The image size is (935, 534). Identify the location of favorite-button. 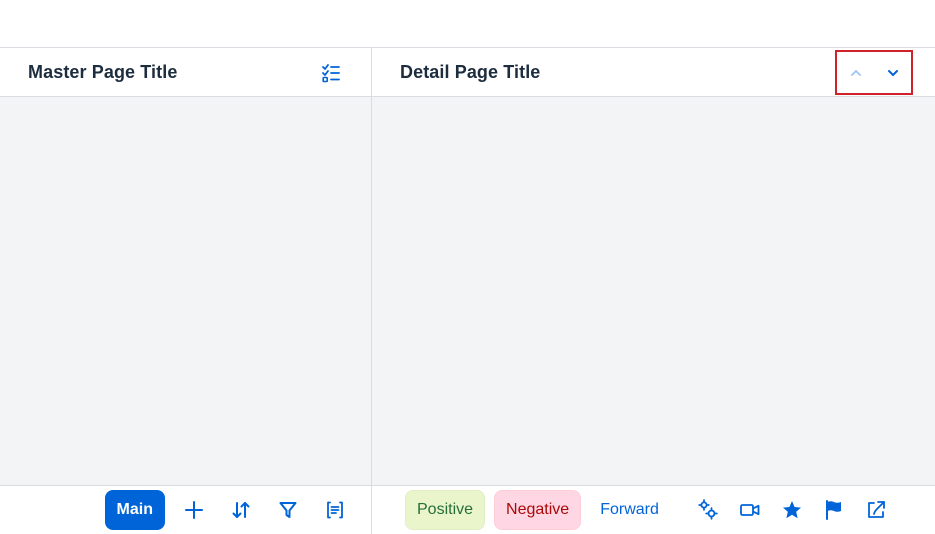
(792, 510).